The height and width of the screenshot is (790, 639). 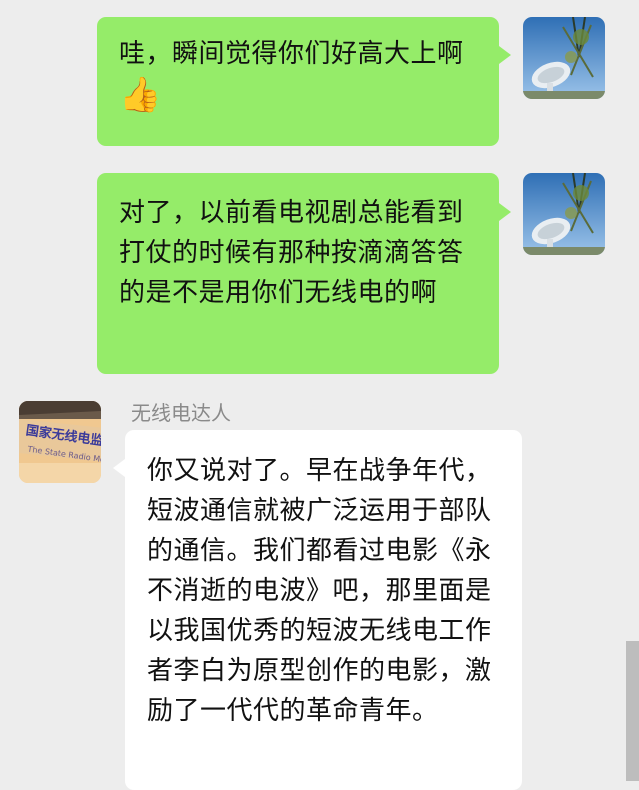 I want to click on scrollbar, so click(x=632, y=711).